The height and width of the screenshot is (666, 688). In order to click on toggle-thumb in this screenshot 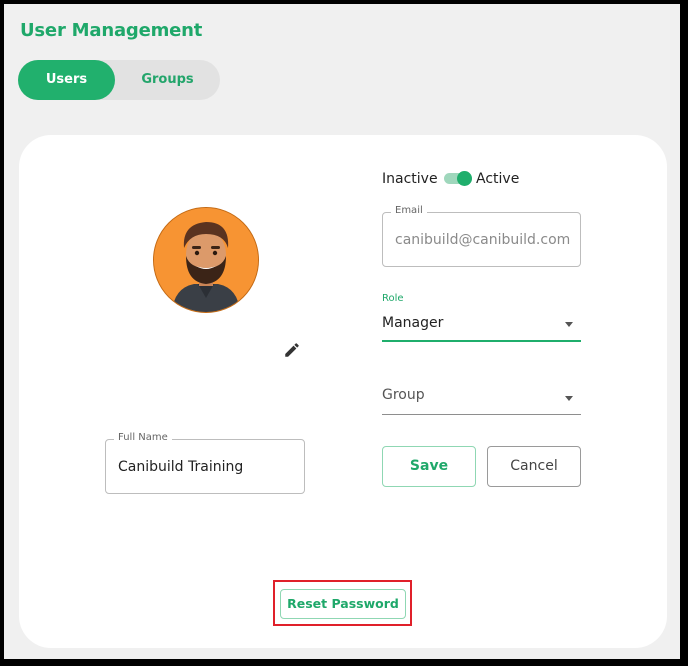, I will do `click(464, 178)`.